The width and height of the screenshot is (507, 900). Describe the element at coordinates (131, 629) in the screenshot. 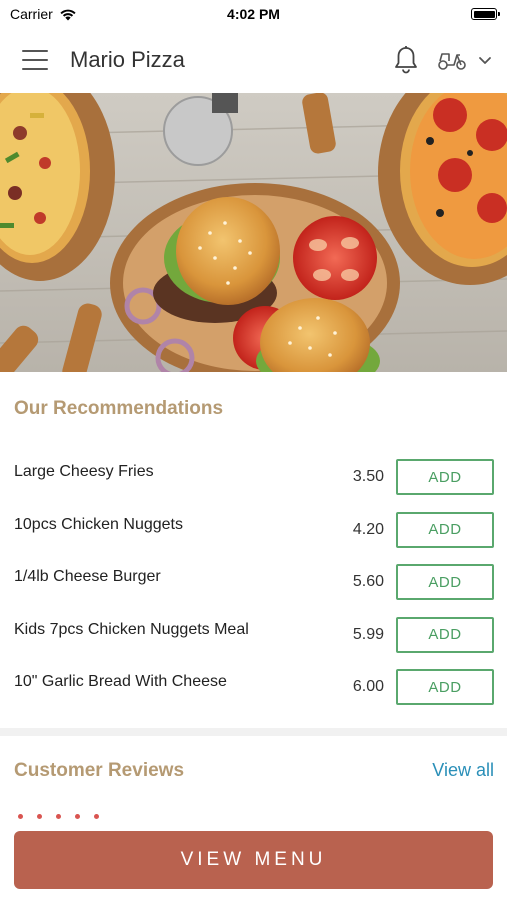

I see `item-name: Kids 7pcs Chicken Nuggets Meal` at that location.